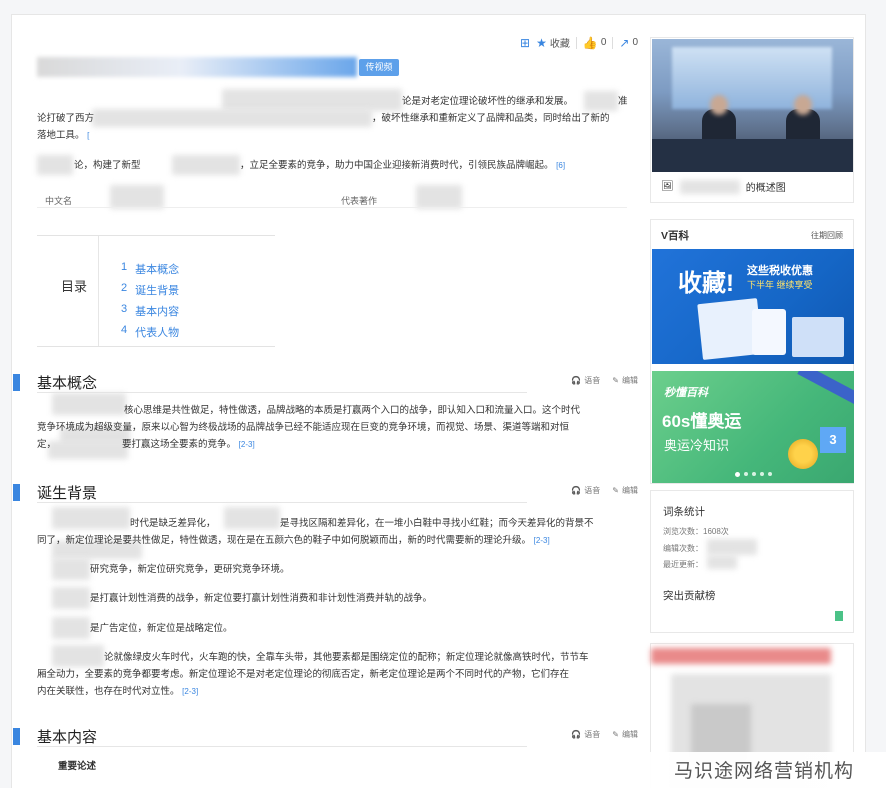 The width and height of the screenshot is (886, 788). I want to click on share-button: ↗ 0, so click(628, 43).